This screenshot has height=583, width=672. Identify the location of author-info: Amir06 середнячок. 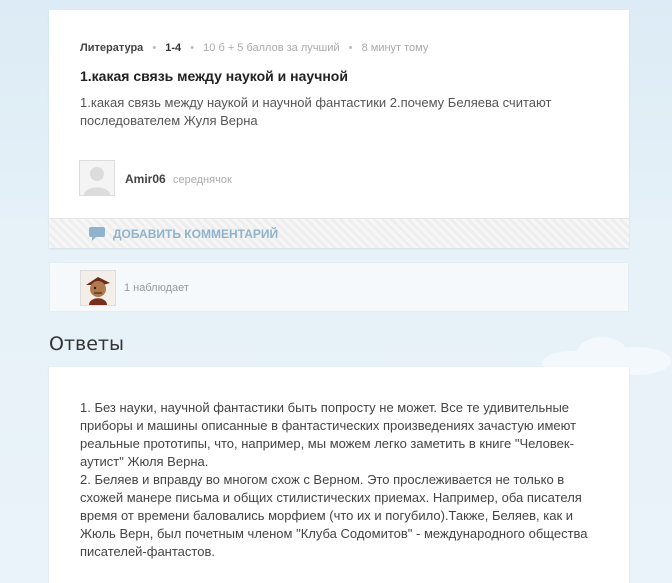
(178, 179).